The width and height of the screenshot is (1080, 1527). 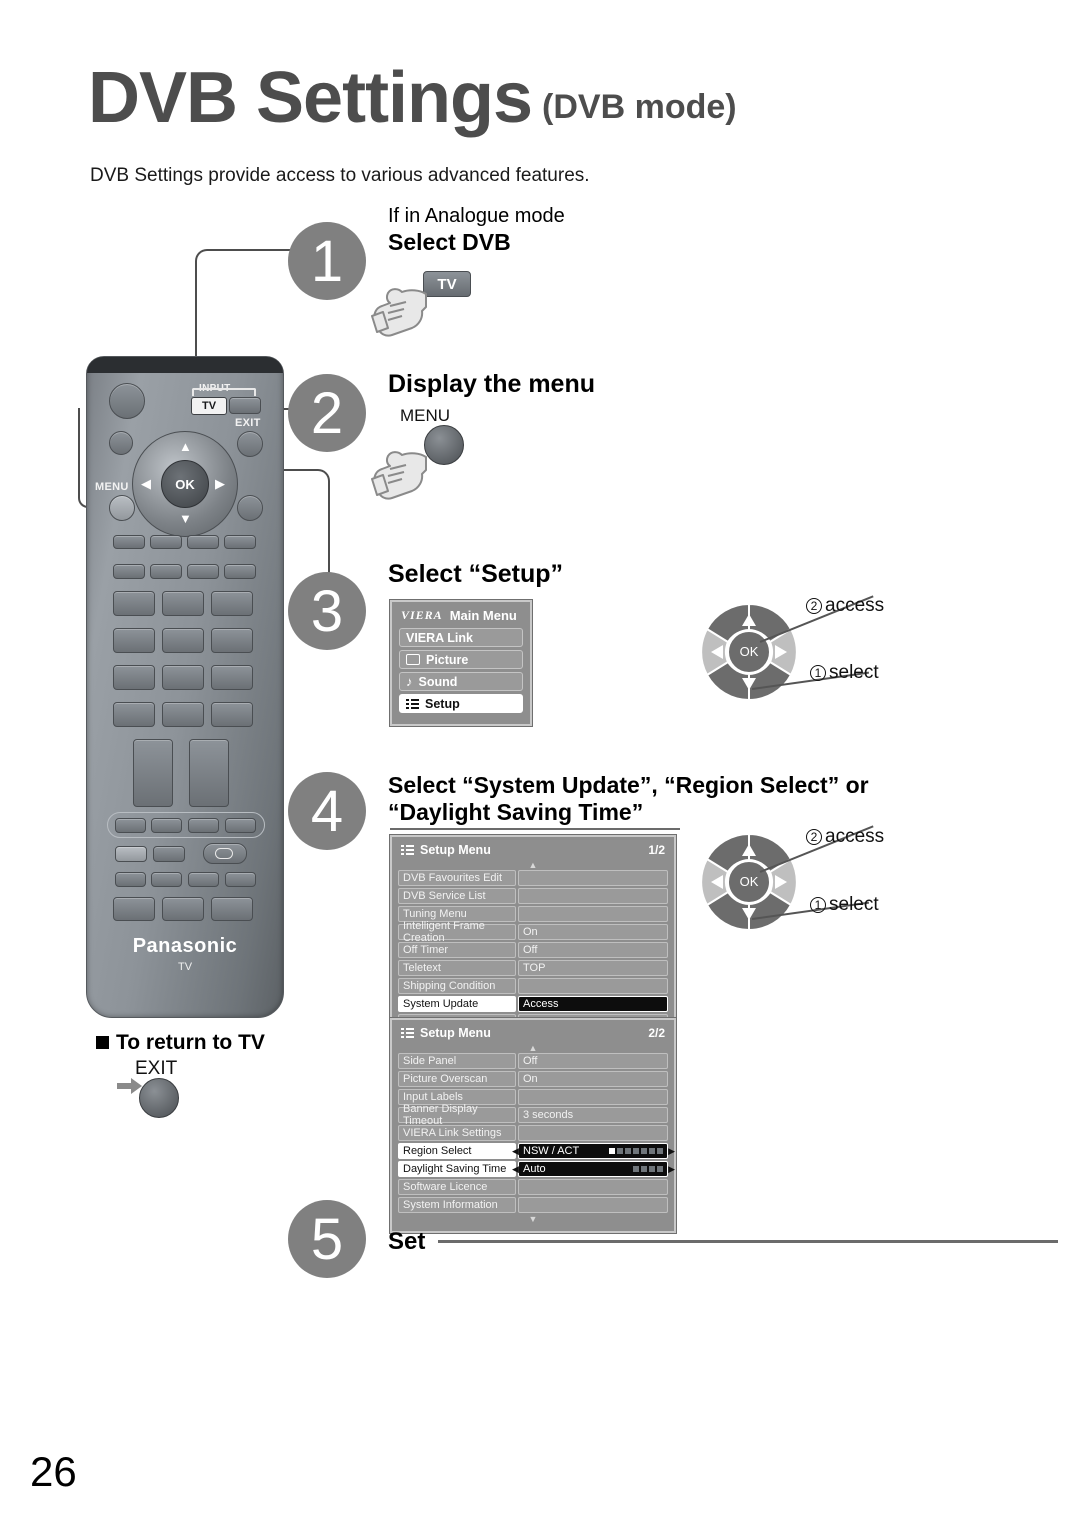 I want to click on remote-menu-right-button, so click(x=250, y=508).